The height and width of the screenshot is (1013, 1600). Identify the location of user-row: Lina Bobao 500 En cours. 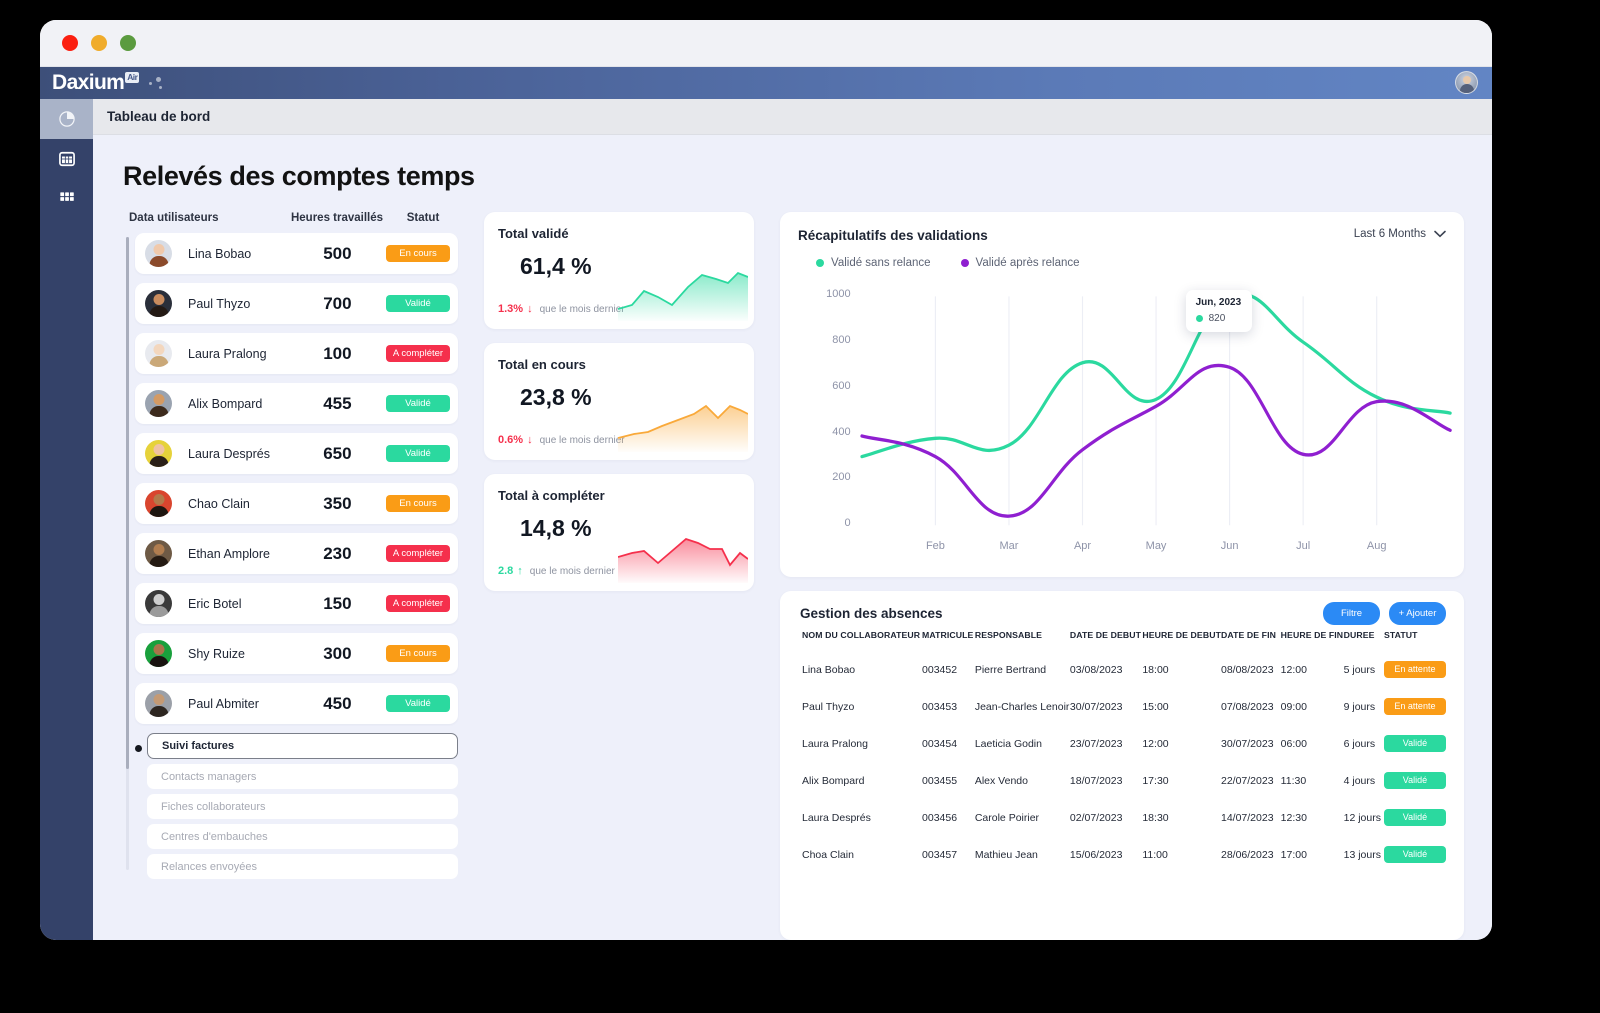
(296, 253).